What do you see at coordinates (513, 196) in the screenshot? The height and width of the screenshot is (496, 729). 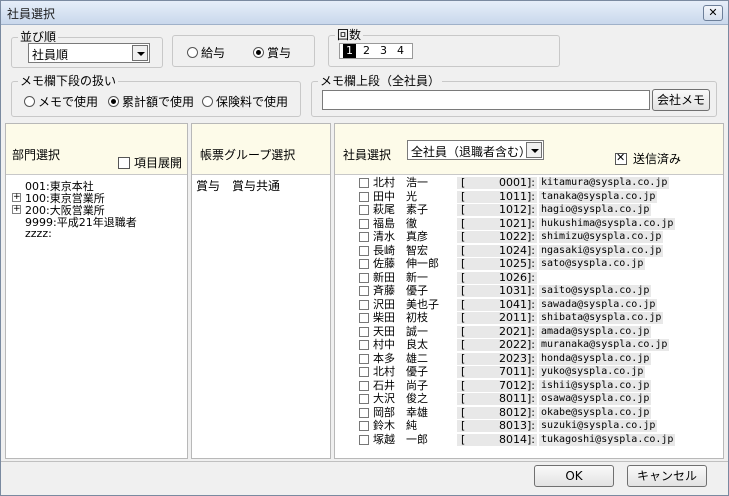 I see `employee-code: 1011` at bounding box center [513, 196].